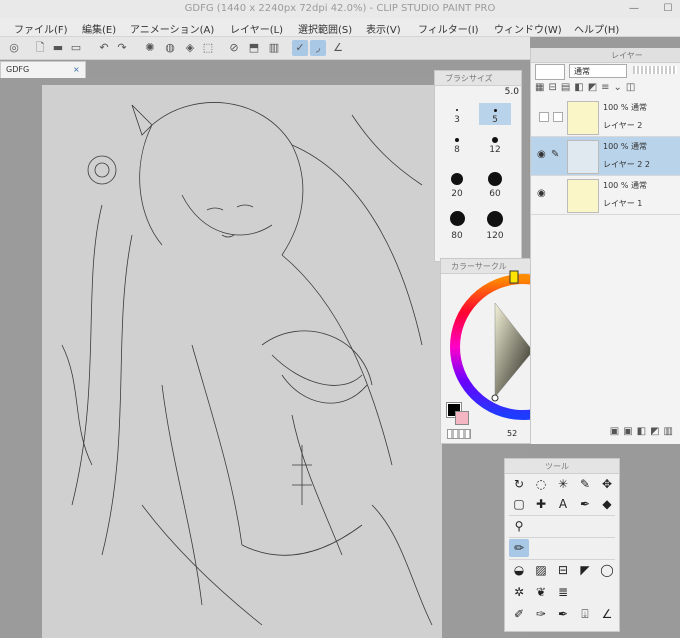 The width and height of the screenshot is (680, 638). I want to click on tool-separator, so click(562, 537).